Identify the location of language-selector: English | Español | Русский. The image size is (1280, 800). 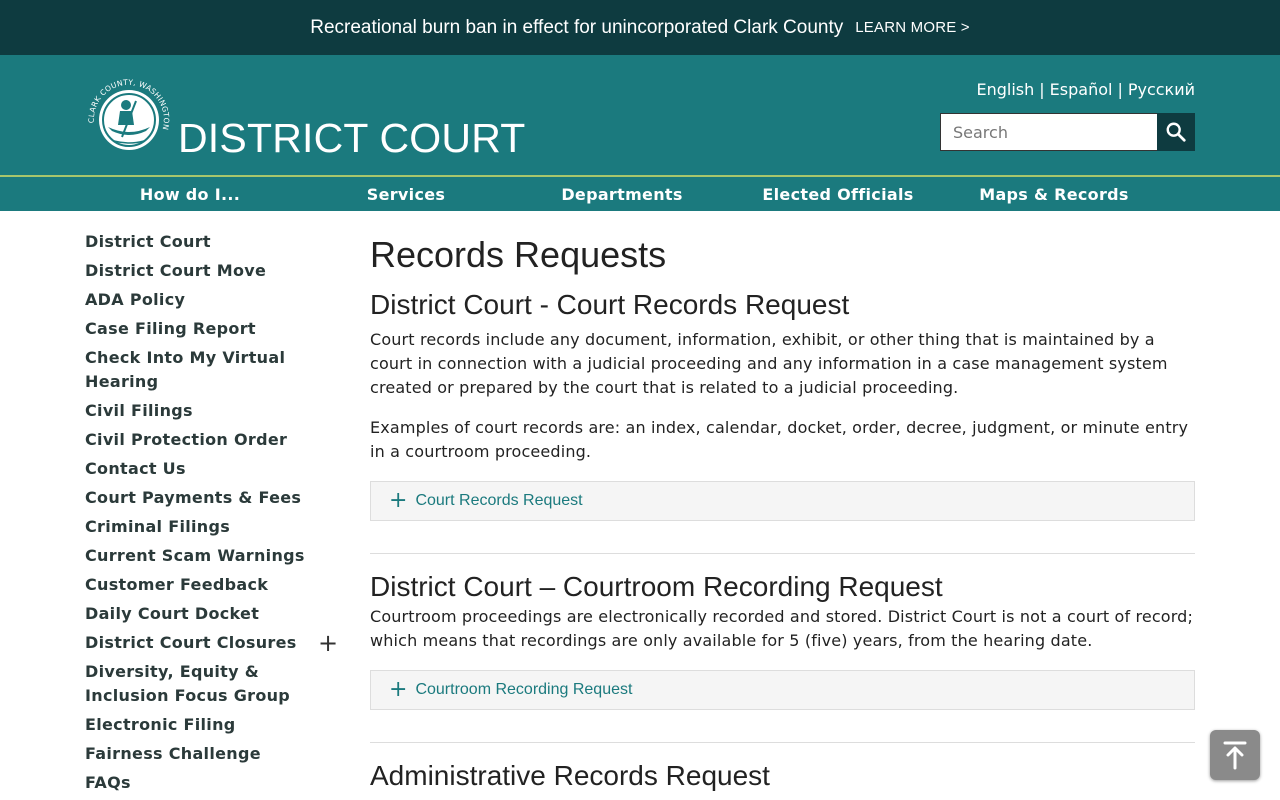
(1085, 89).